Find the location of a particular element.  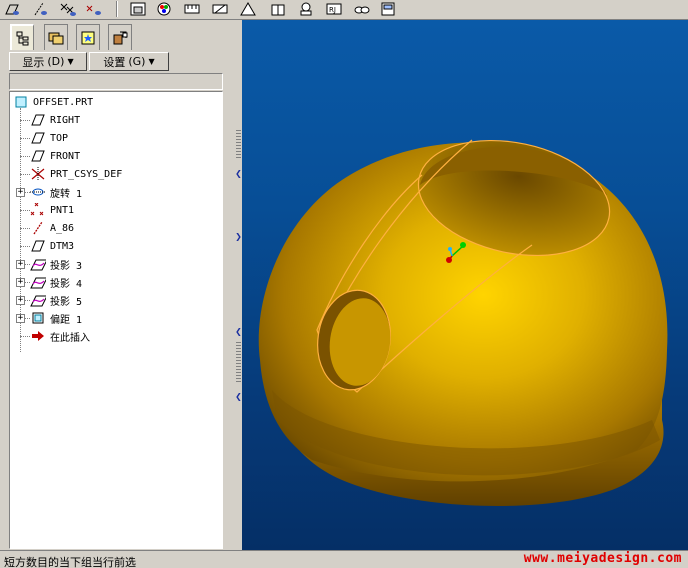

offset-icon is located at coordinates (38, 318).